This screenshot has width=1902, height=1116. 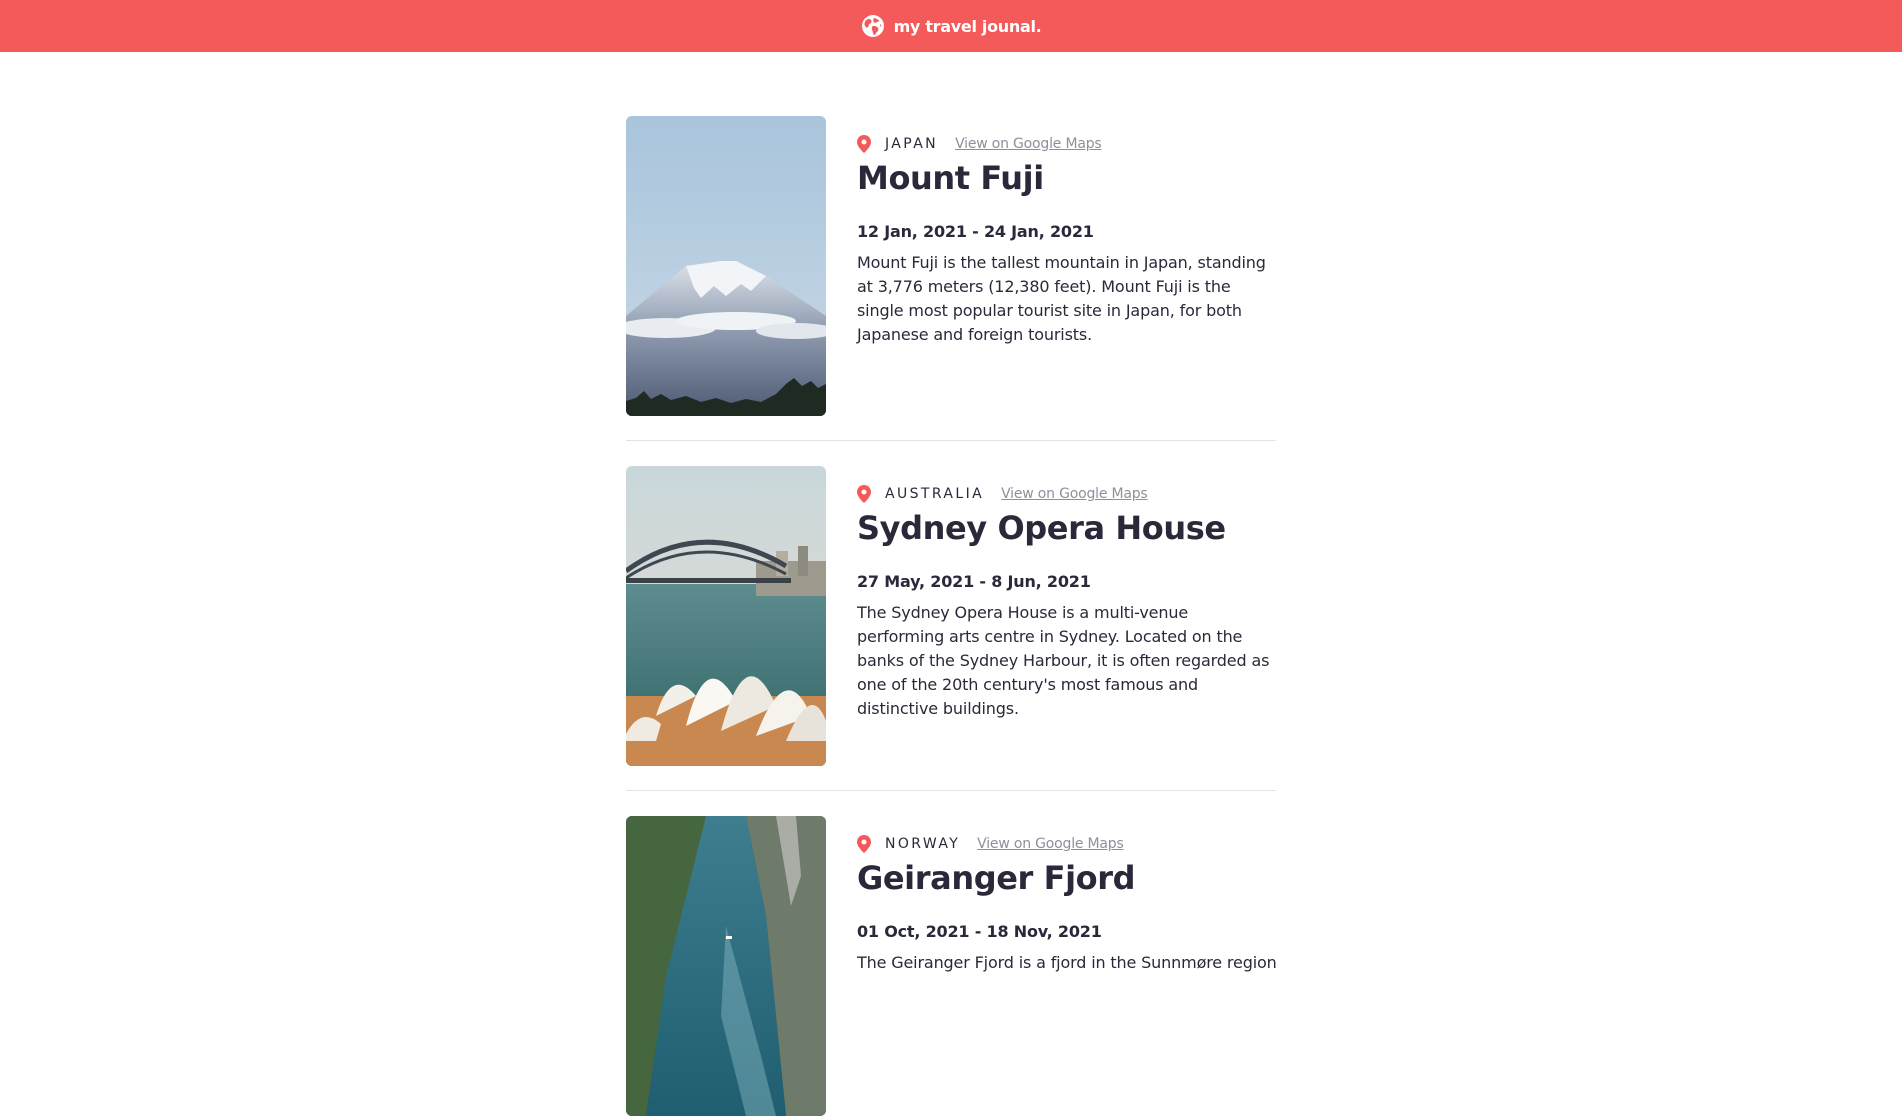 What do you see at coordinates (979, 931) in the screenshot?
I see `trip-dates: 01 Oct, 2021 - 18 Nov, 2021` at bounding box center [979, 931].